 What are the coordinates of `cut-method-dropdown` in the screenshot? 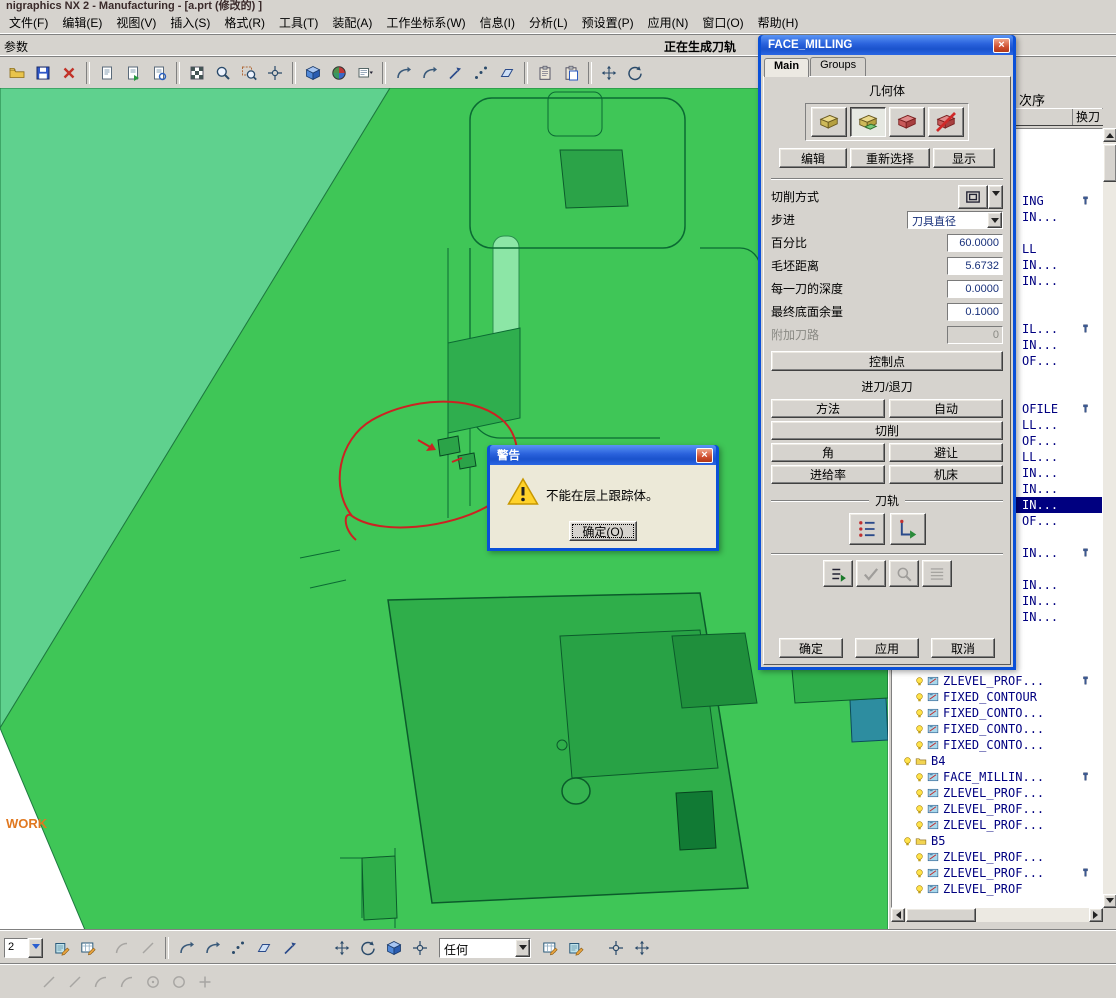 It's located at (995, 196).